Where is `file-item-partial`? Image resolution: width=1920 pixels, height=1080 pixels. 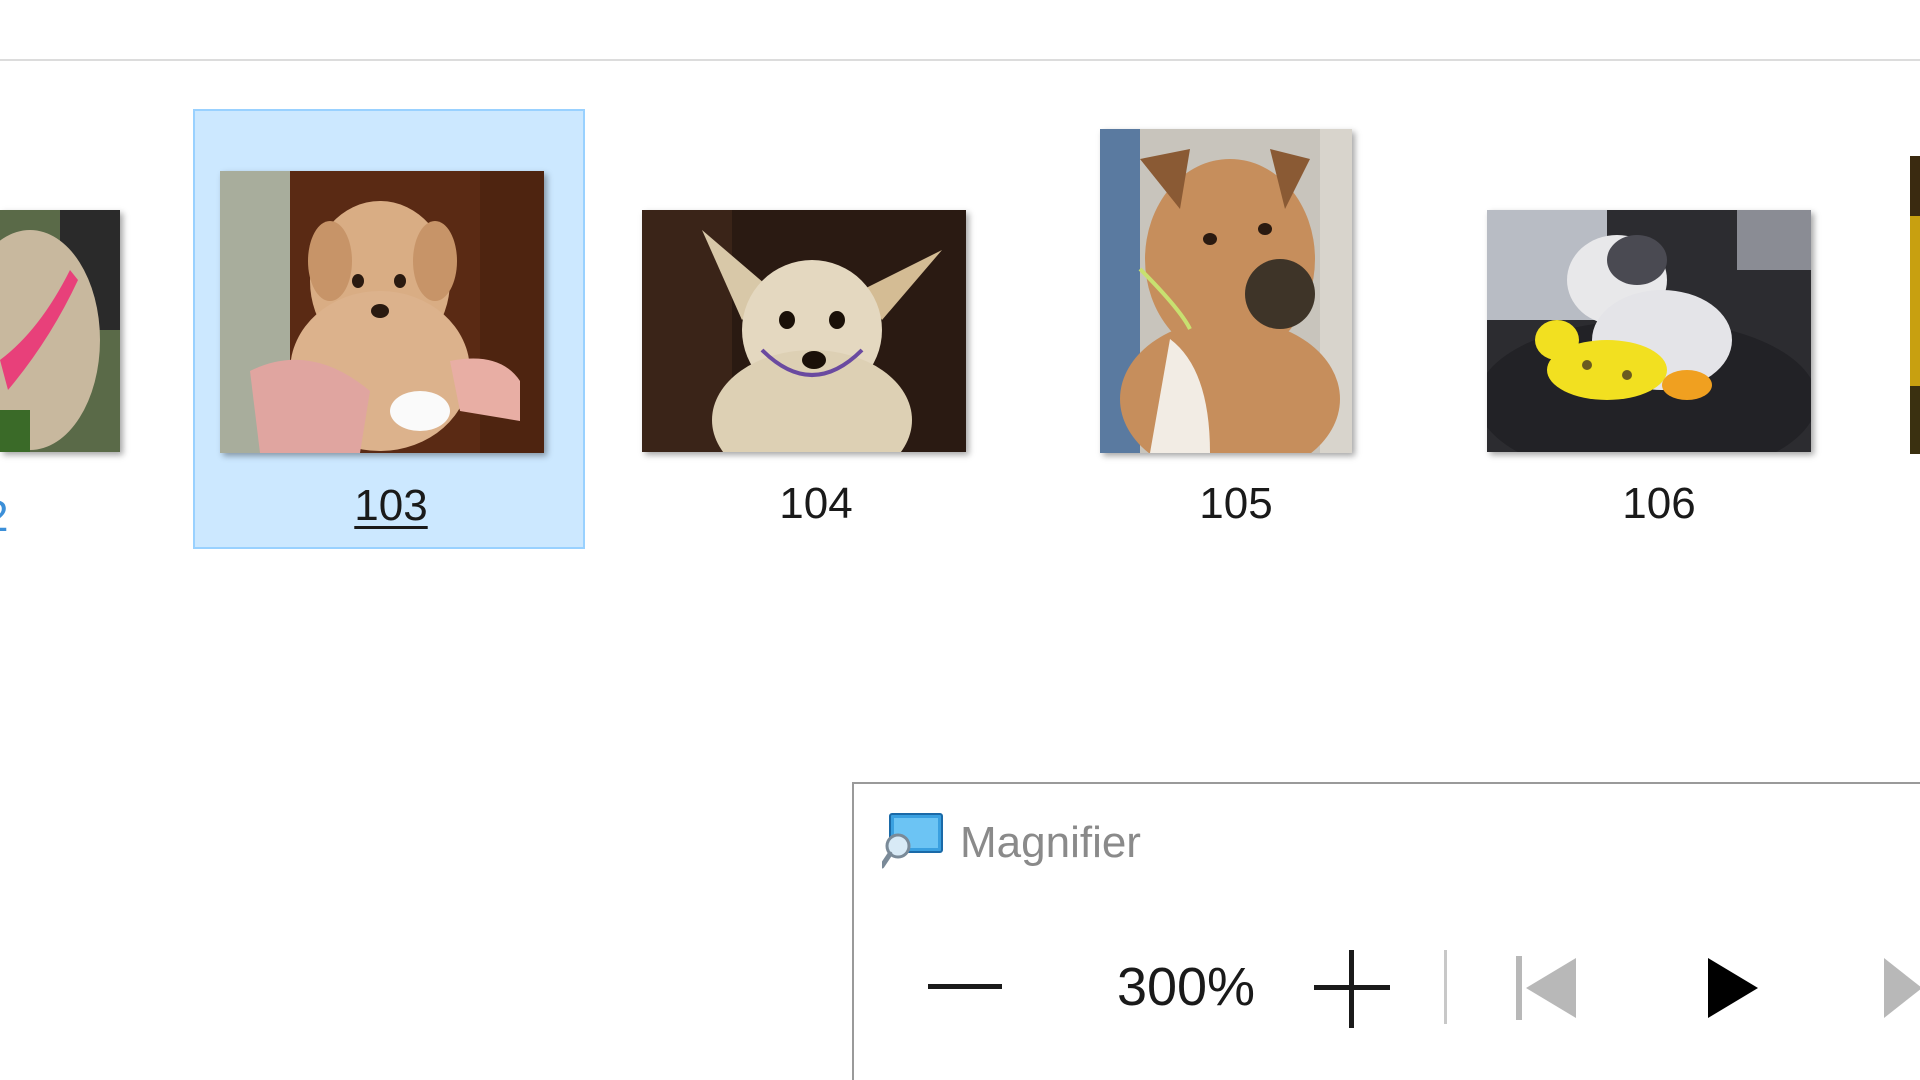 file-item-partial is located at coordinates (61, 330).